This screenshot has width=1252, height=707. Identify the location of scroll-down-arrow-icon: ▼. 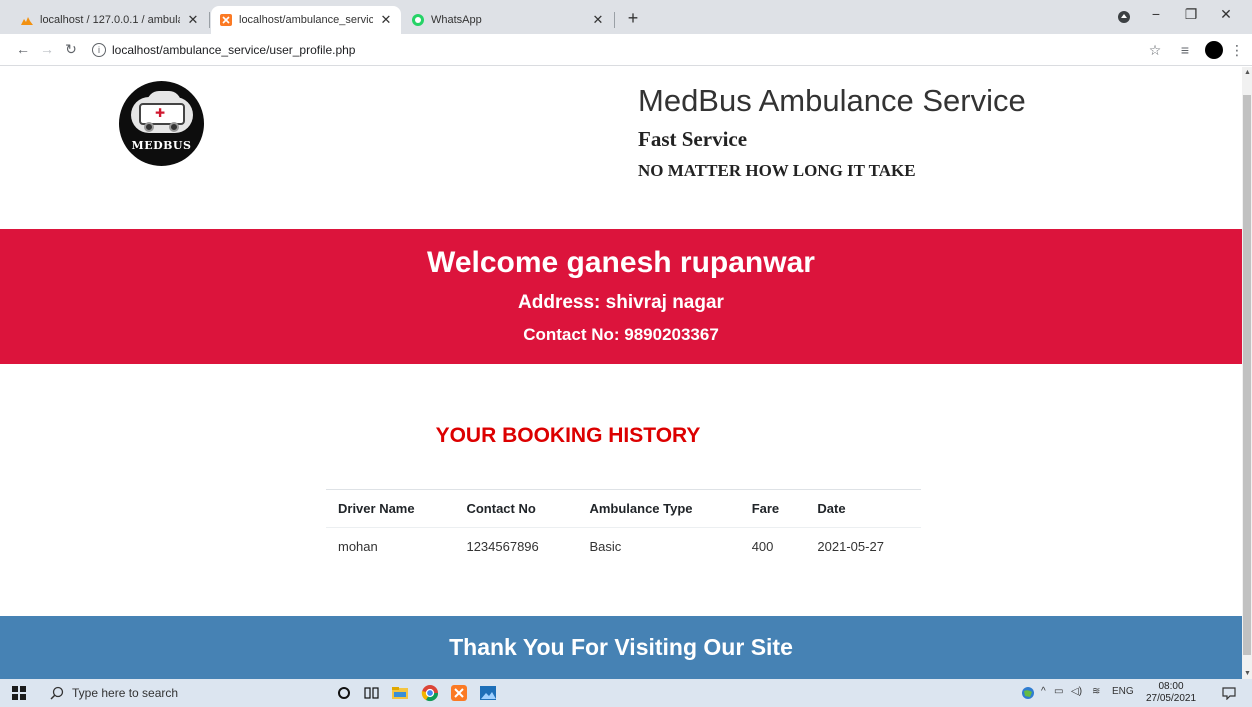
(1247, 673).